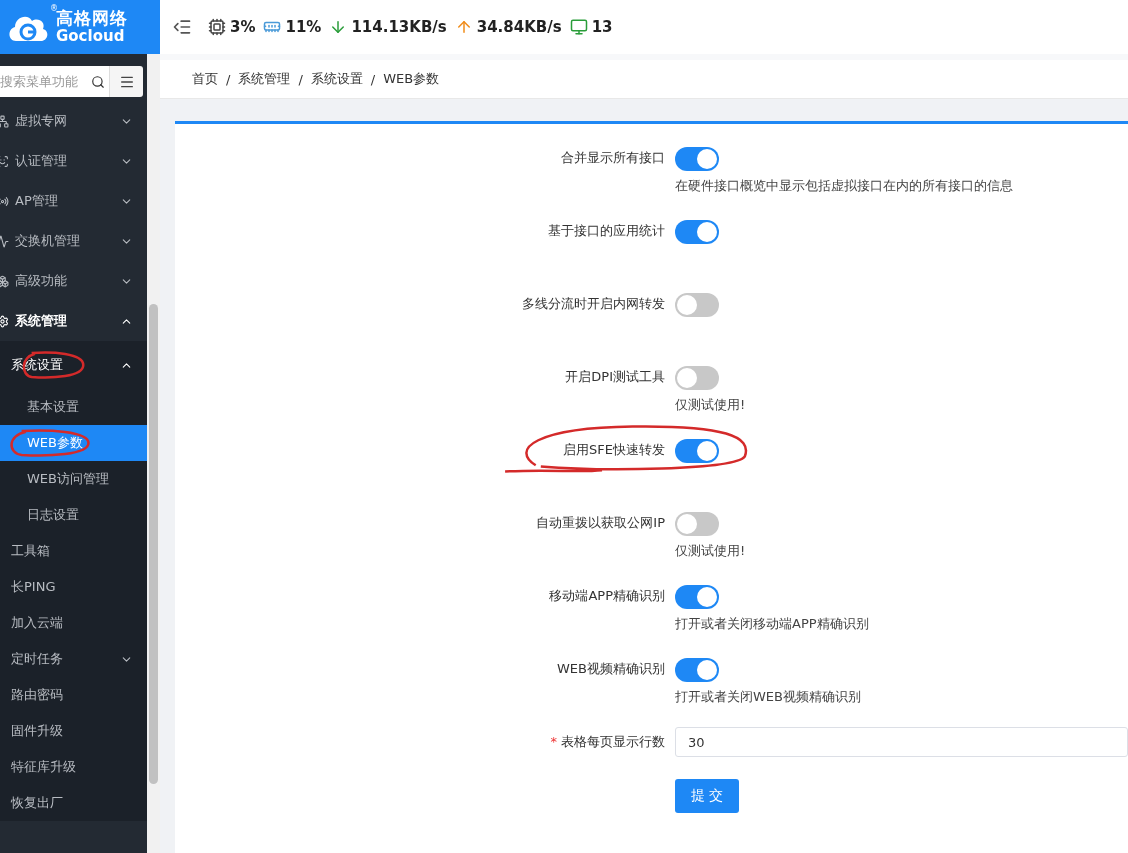 The width and height of the screenshot is (1128, 853). What do you see at coordinates (33, 587) in the screenshot?
I see `menu-label: 长PING` at bounding box center [33, 587].